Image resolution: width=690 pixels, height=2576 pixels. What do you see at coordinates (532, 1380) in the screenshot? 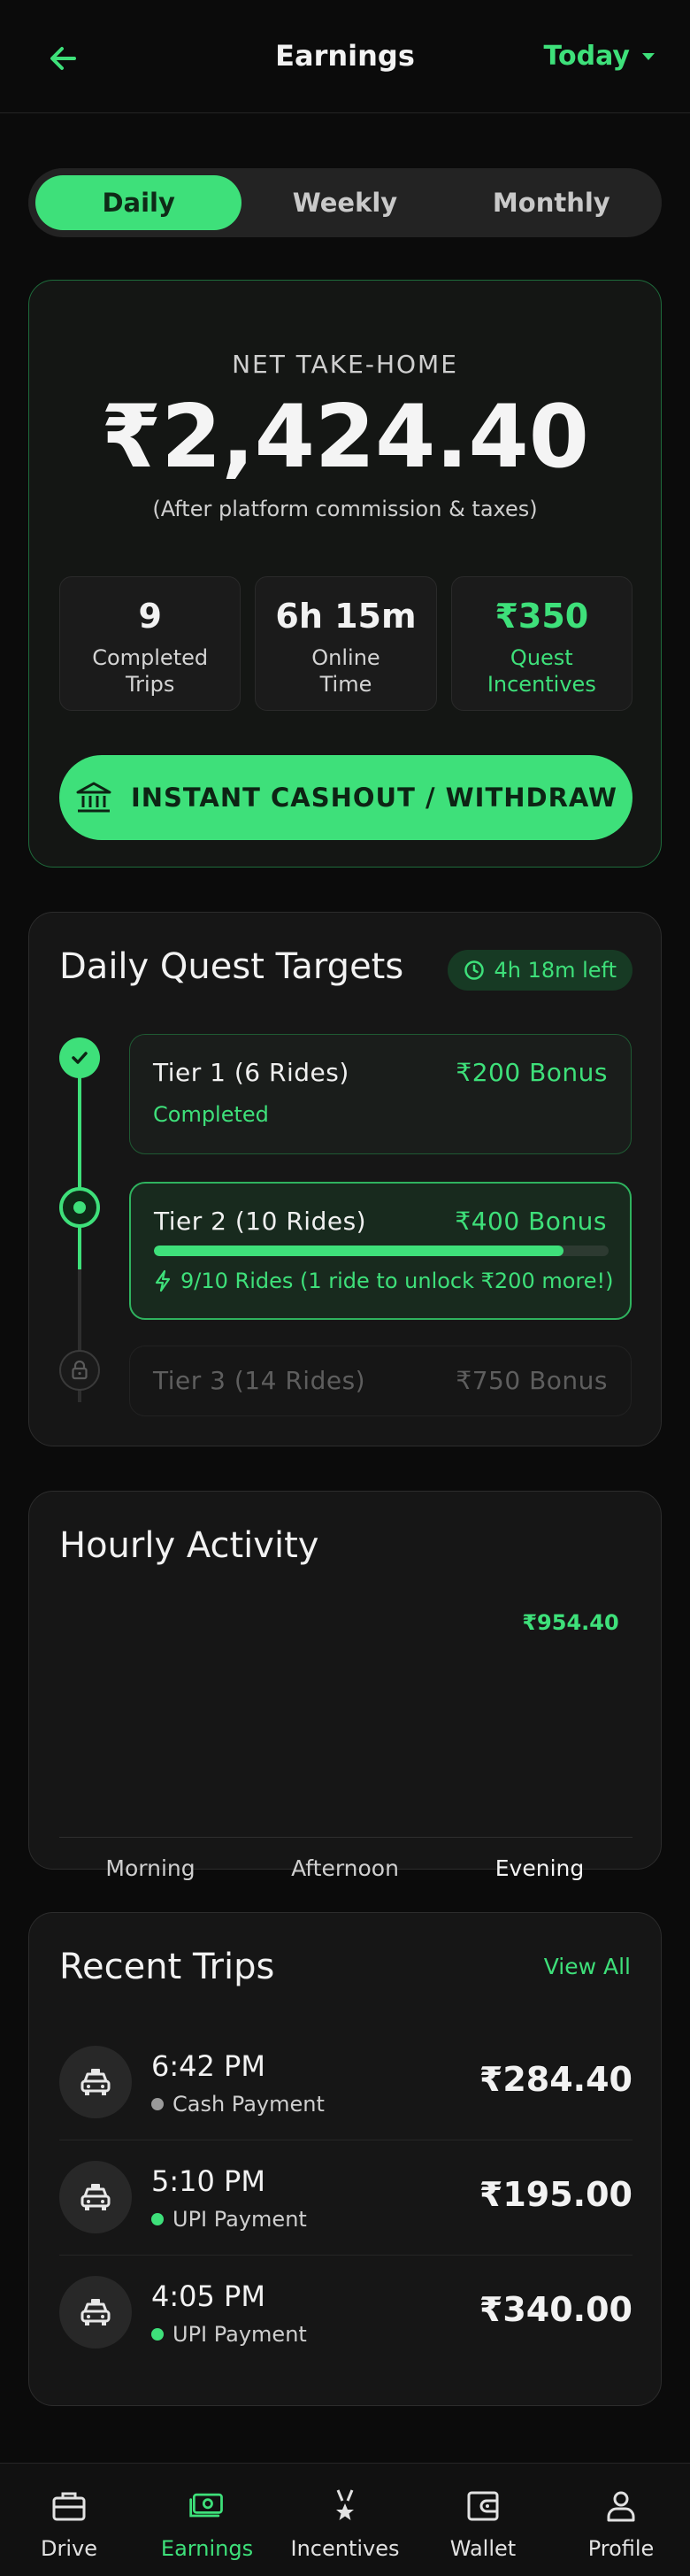
I see `tier-bonus: ₹750 Bonus` at bounding box center [532, 1380].